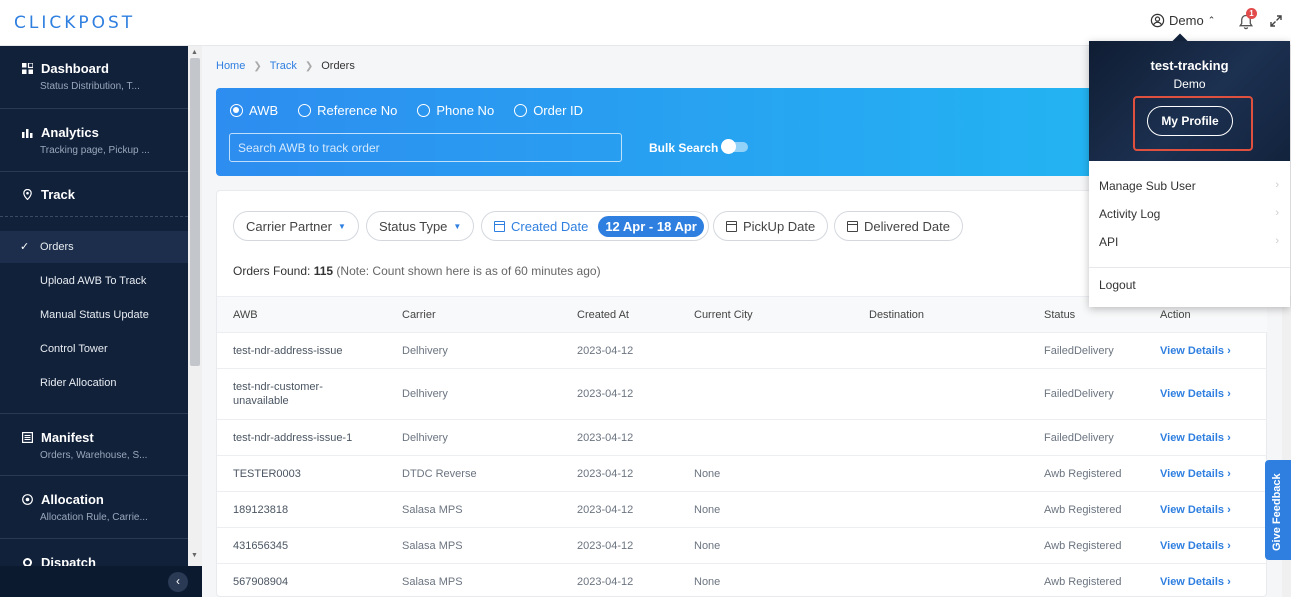 The height and width of the screenshot is (597, 1291). I want to click on sidebar-item-label: Track, so click(58, 194).